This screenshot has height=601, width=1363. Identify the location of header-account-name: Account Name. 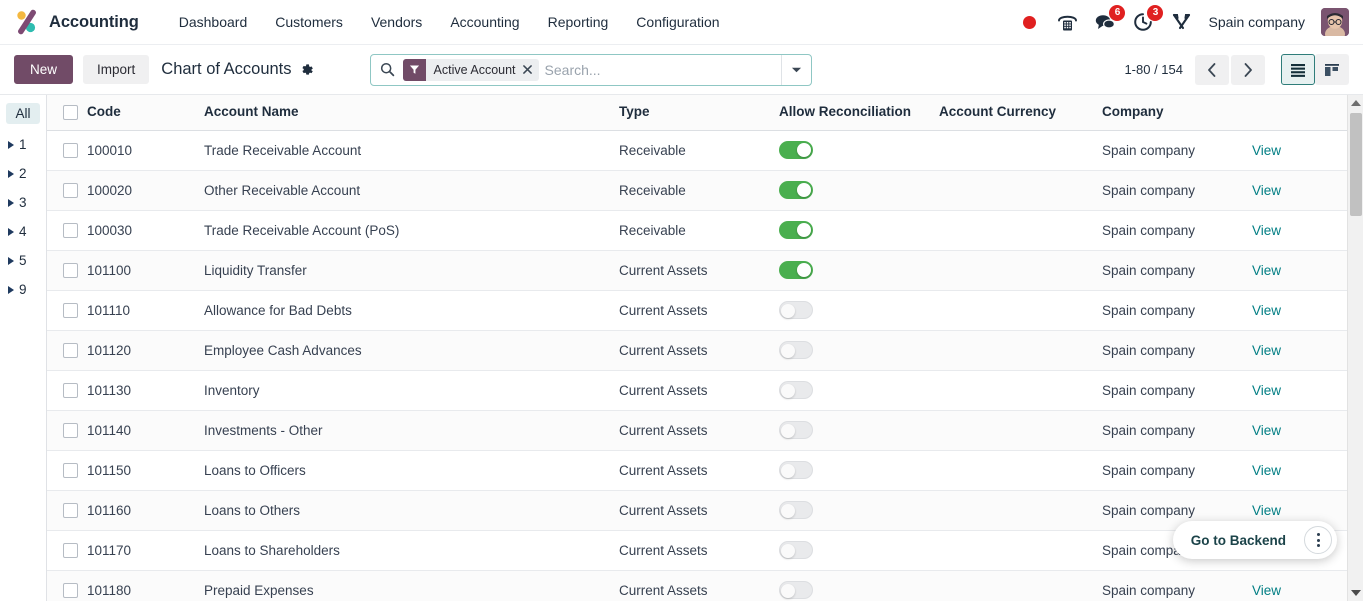
(411, 113).